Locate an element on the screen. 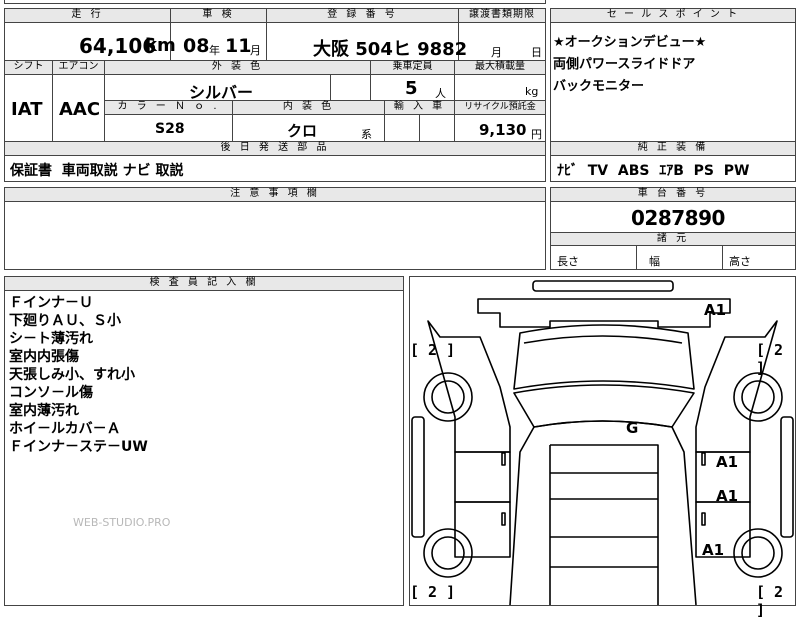 The height and width of the screenshot is (619, 800). standard-equipment-value: ﾅﾋﾞ TV ABS ｴｱB PS PW is located at coordinates (653, 171).